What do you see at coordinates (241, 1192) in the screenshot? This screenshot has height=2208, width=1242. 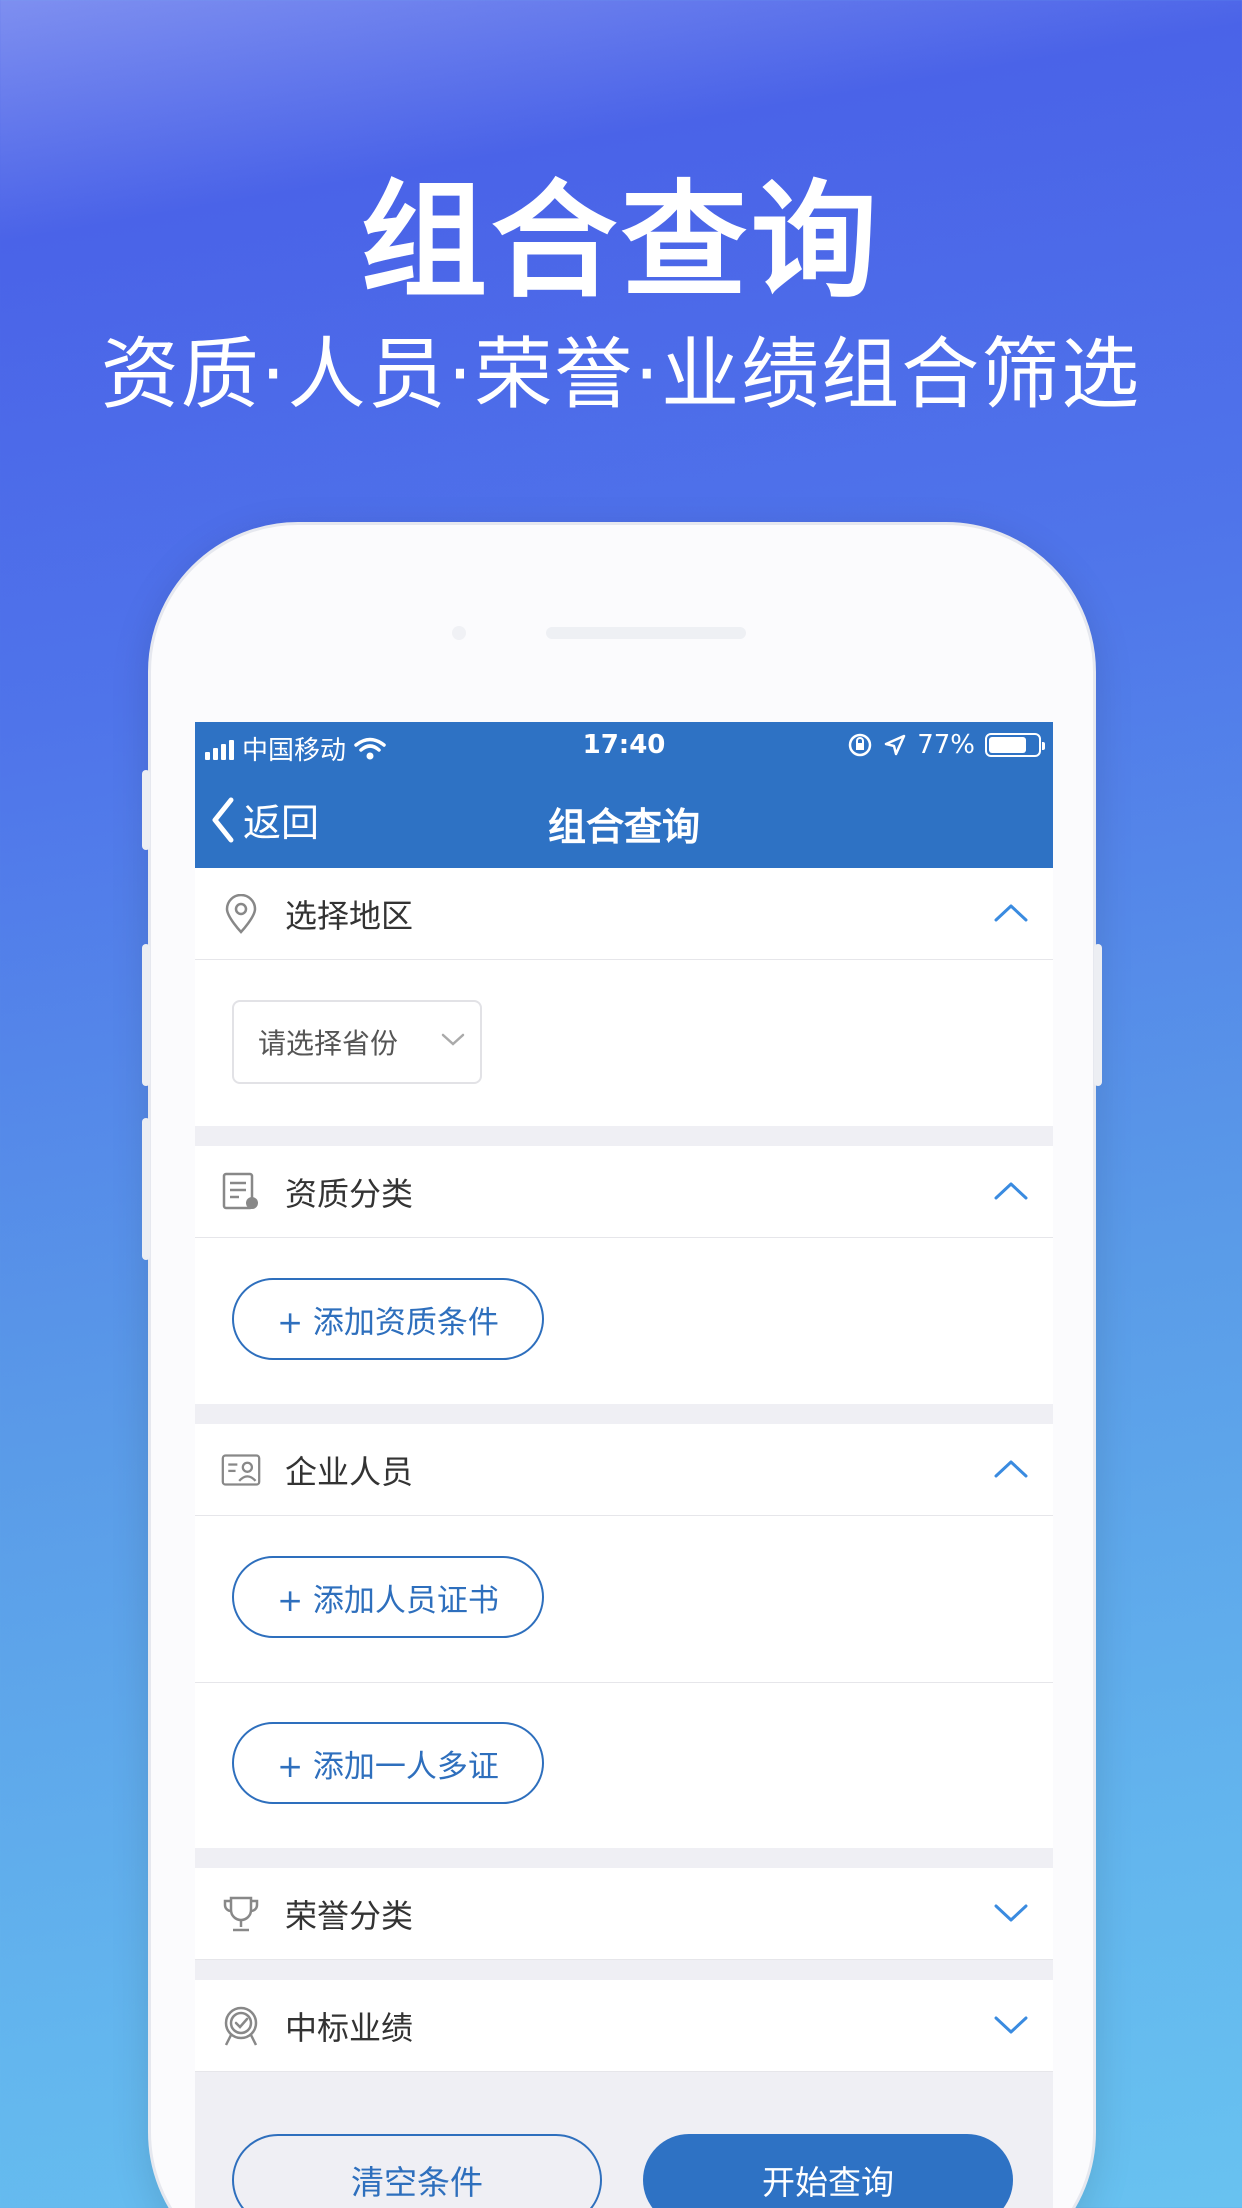 I see `certificate-icon` at bounding box center [241, 1192].